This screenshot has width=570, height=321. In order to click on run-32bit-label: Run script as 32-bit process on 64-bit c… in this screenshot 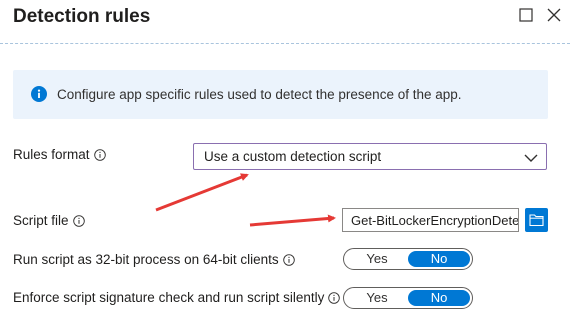, I will do `click(146, 259)`.